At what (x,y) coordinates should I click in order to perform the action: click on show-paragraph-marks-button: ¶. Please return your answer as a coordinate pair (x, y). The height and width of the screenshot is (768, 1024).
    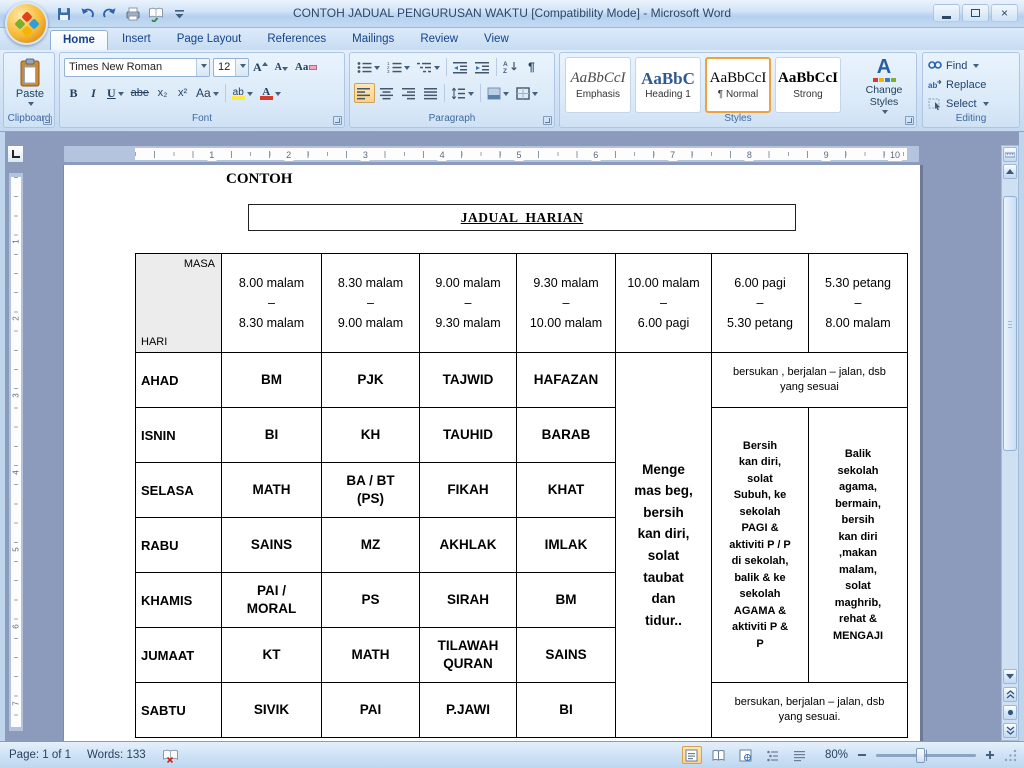
    Looking at the image, I should click on (531, 67).